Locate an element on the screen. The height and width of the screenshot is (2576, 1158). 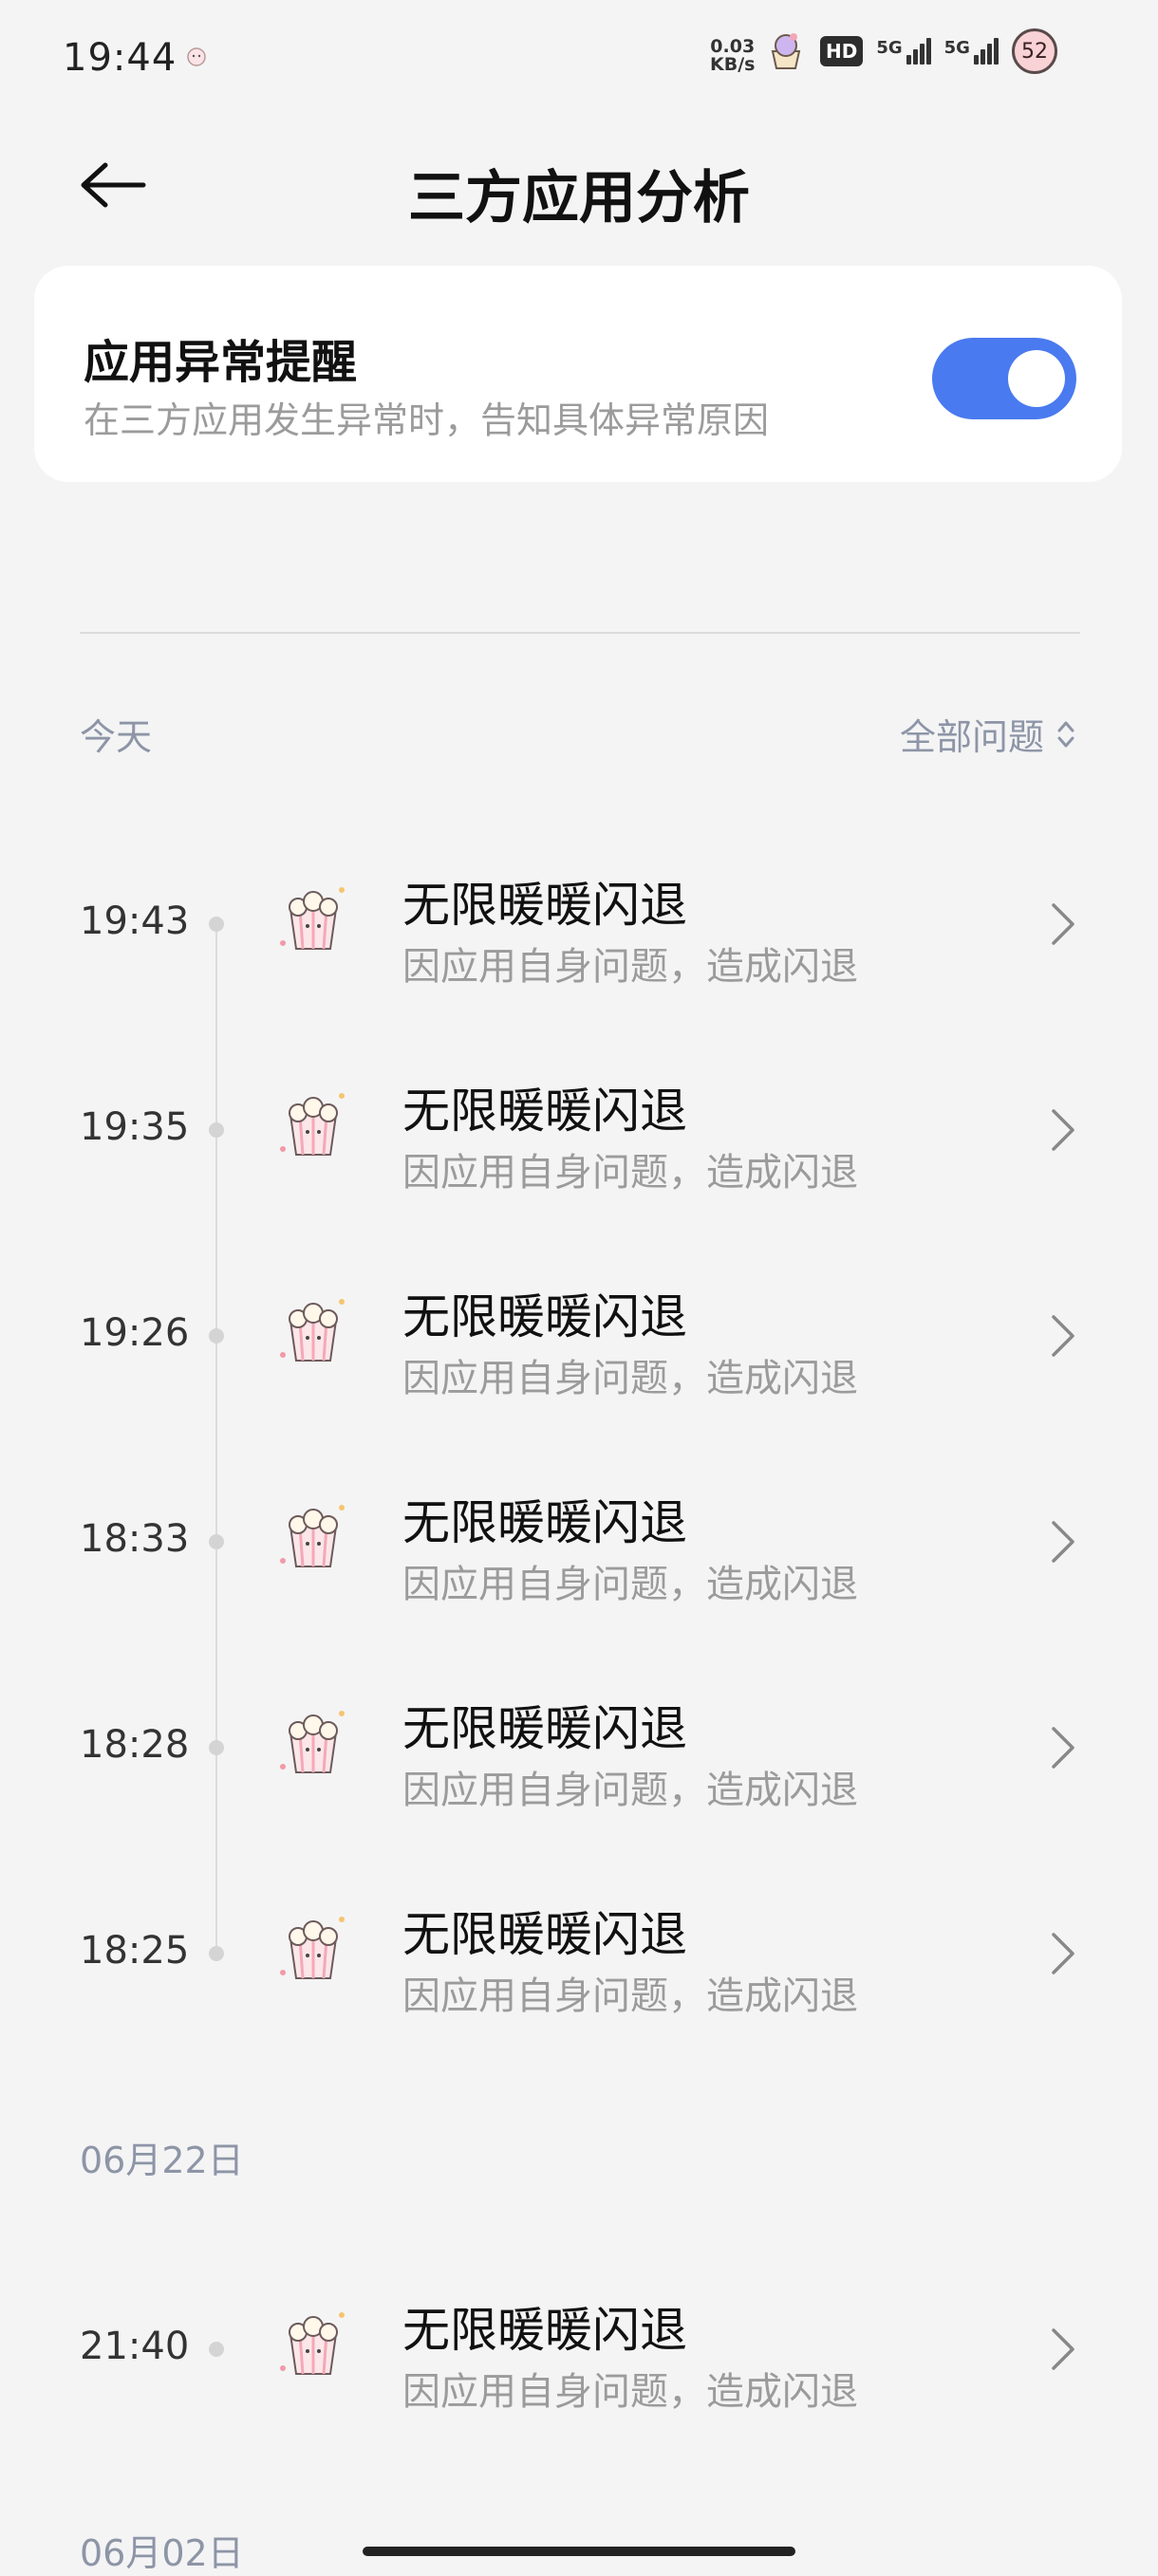
crash-record-row: 18:25 无限暖暖闪退 因应用自身问题，造成闪退 is located at coordinates (579, 1951).